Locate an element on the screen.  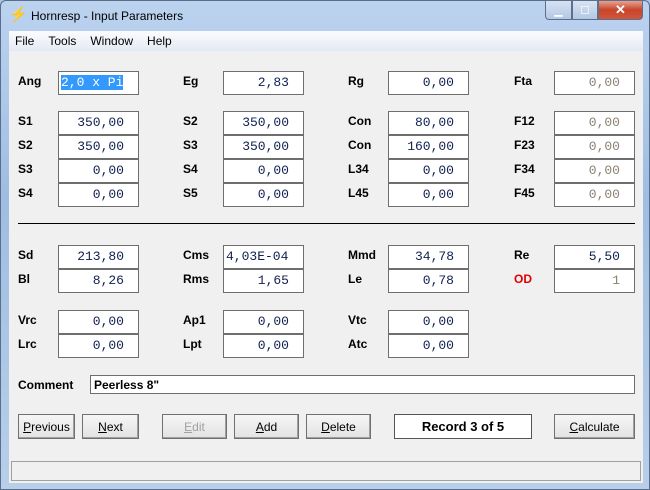
param-input-ang: 2,0 x Pi is located at coordinates (98, 83).